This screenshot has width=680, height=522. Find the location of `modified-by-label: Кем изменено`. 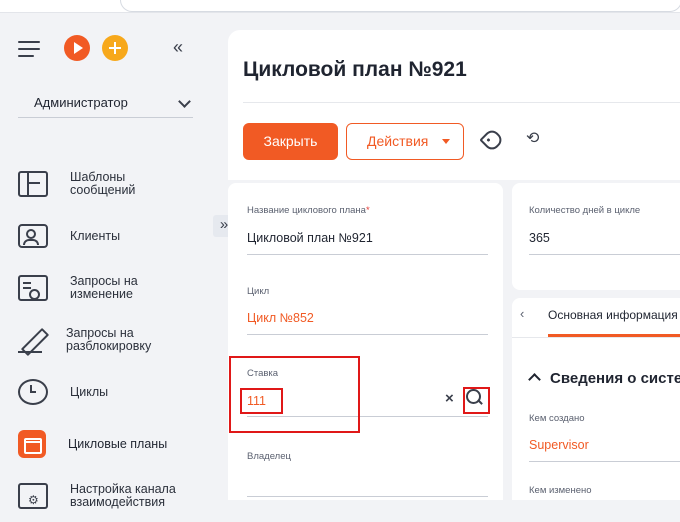

modified-by-label: Кем изменено is located at coordinates (560, 490).